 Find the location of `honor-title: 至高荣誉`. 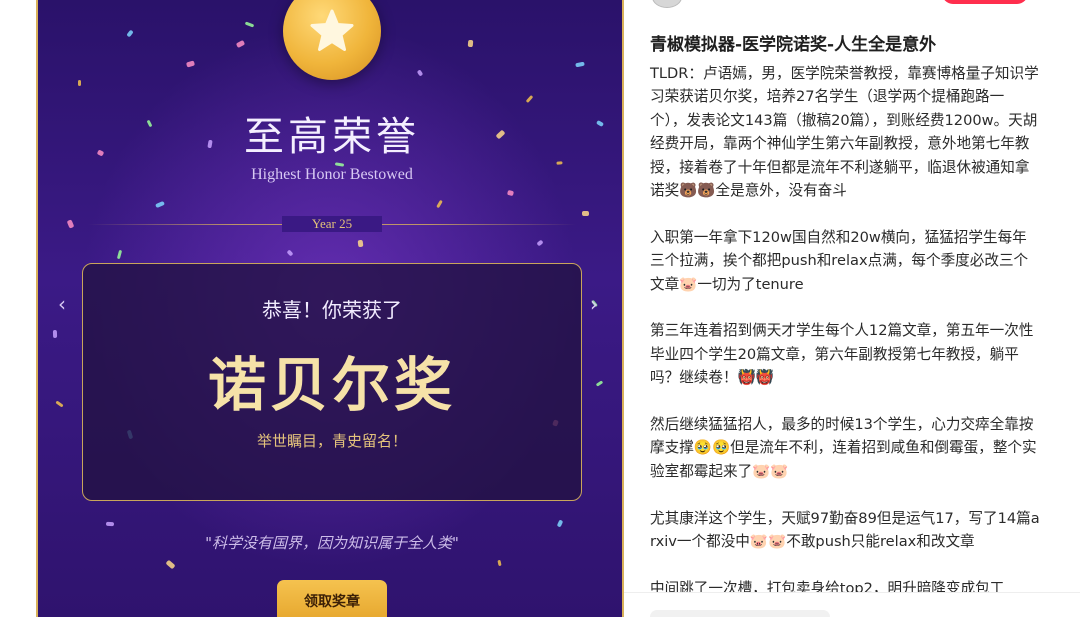

honor-title: 至高荣誉 is located at coordinates (332, 137).